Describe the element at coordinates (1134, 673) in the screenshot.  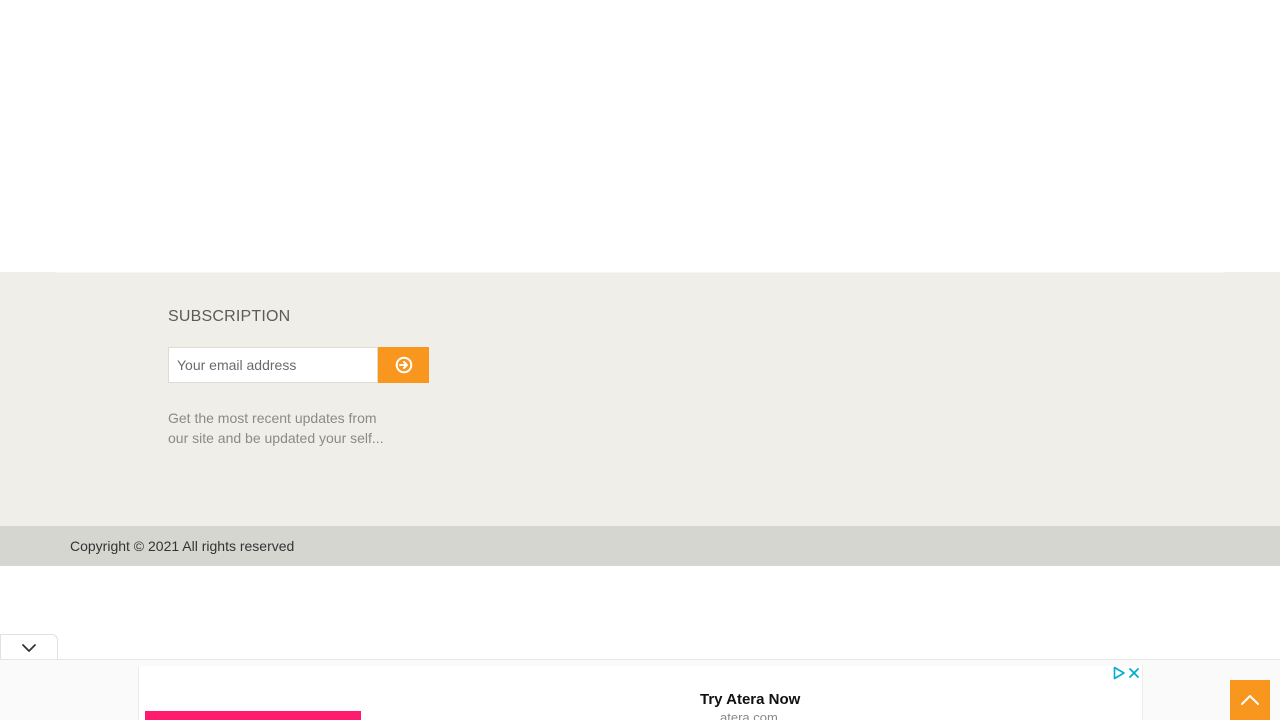
I see `close-icon` at that location.